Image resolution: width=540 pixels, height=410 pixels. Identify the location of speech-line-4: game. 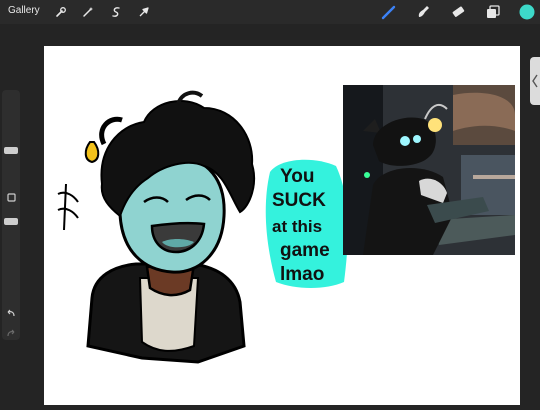
(305, 250).